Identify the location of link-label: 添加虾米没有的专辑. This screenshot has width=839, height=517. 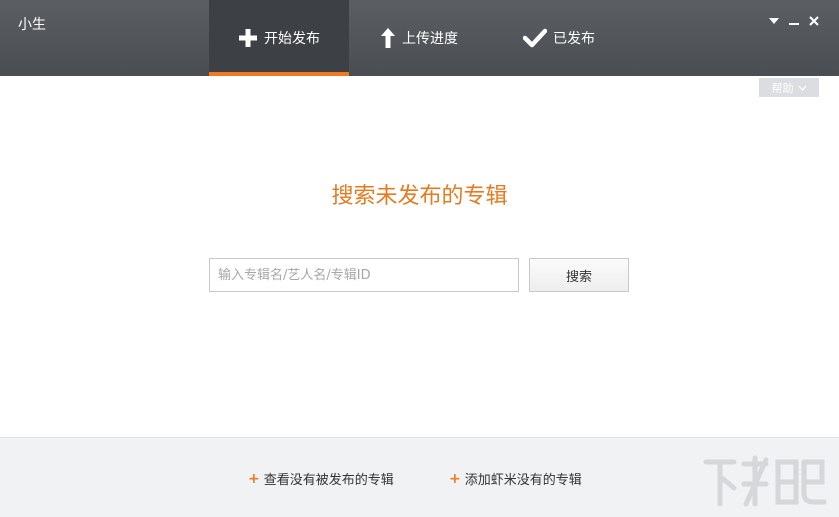
(523, 480).